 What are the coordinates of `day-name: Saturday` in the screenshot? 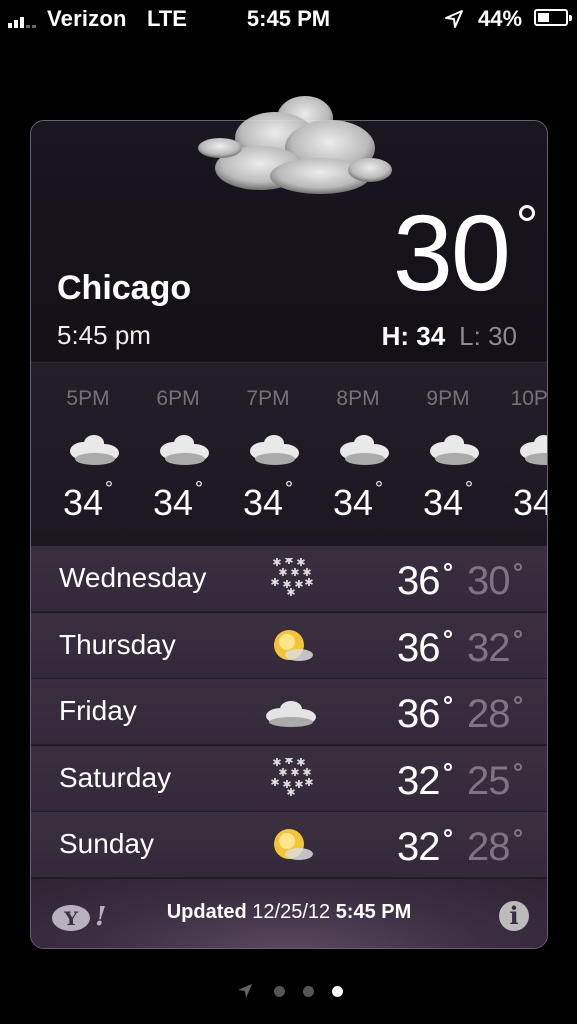 It's located at (115, 777).